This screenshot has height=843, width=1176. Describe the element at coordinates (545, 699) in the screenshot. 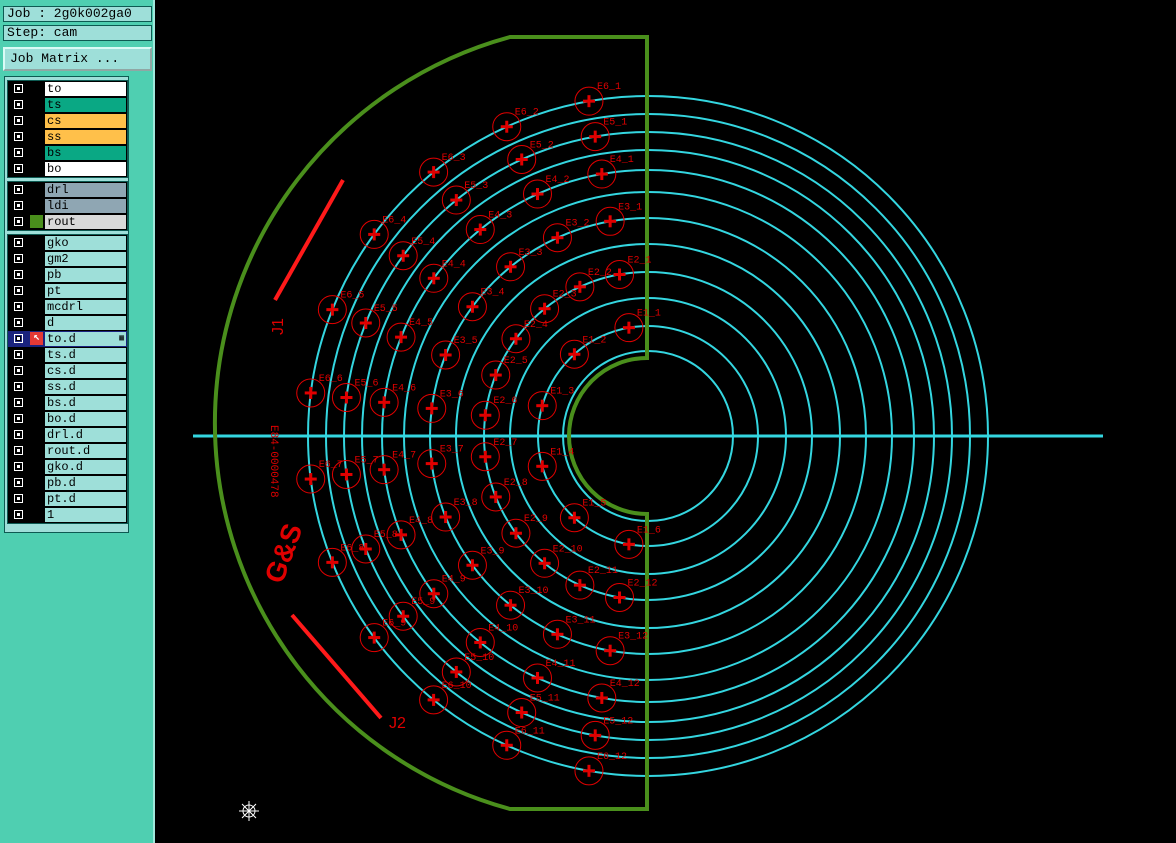

I see `pad-label: E5_11` at that location.